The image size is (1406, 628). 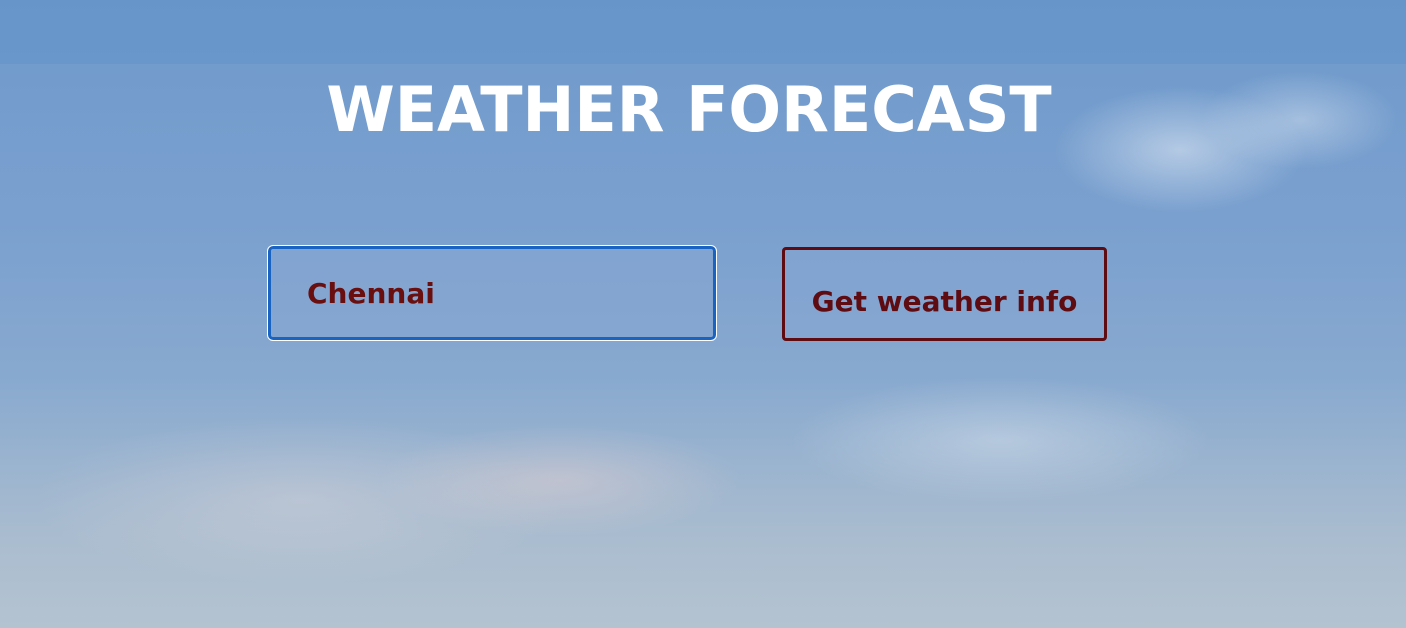 What do you see at coordinates (492, 293) in the screenshot?
I see `city-search-input` at bounding box center [492, 293].